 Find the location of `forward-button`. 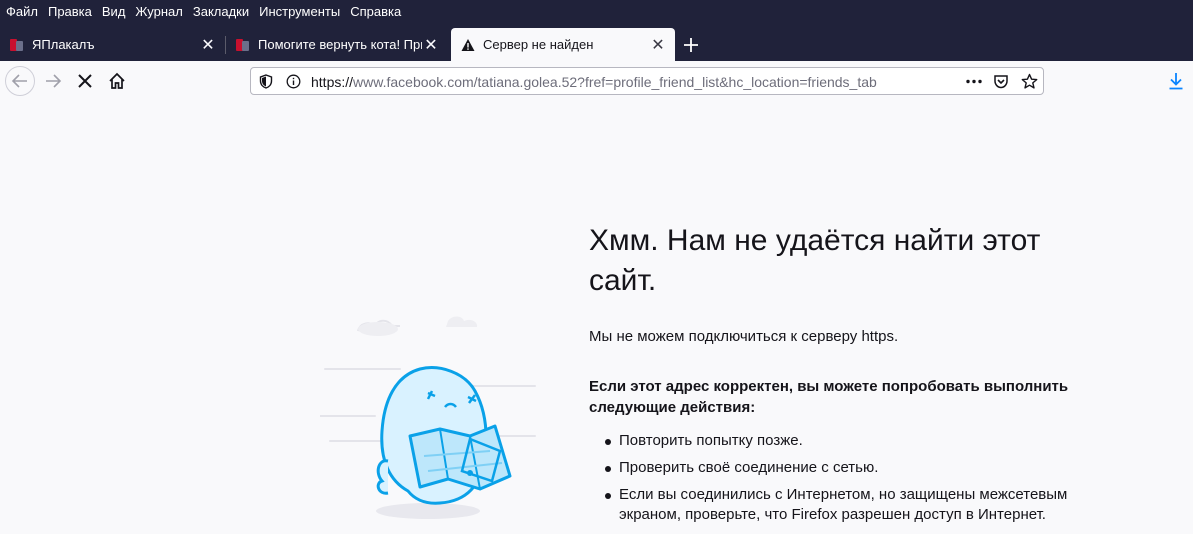

forward-button is located at coordinates (53, 81).